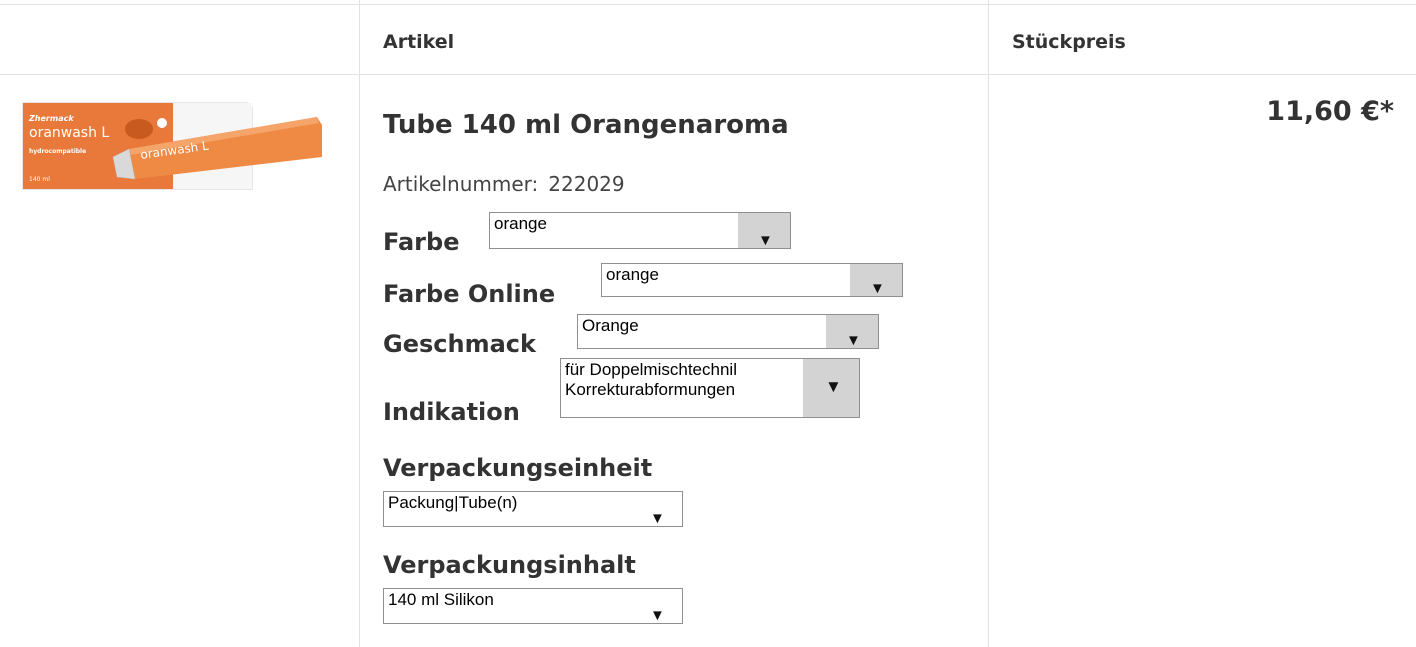 The image size is (1416, 647). What do you see at coordinates (640, 230) in the screenshot?
I see `farbe-select: orange ▼` at bounding box center [640, 230].